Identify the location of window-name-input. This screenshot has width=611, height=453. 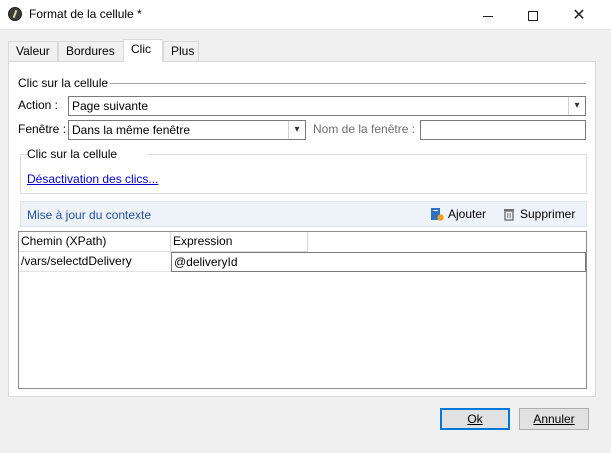
(503, 130).